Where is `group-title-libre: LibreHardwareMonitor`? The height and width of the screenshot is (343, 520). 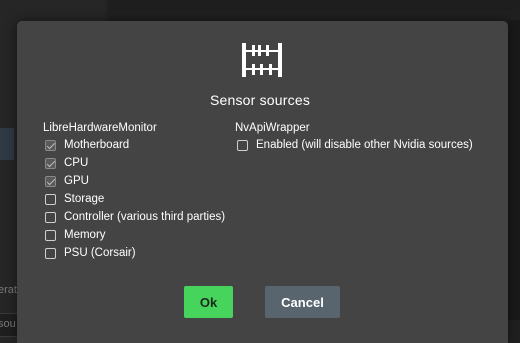
group-title-libre: LibreHardwareMonitor is located at coordinates (100, 128).